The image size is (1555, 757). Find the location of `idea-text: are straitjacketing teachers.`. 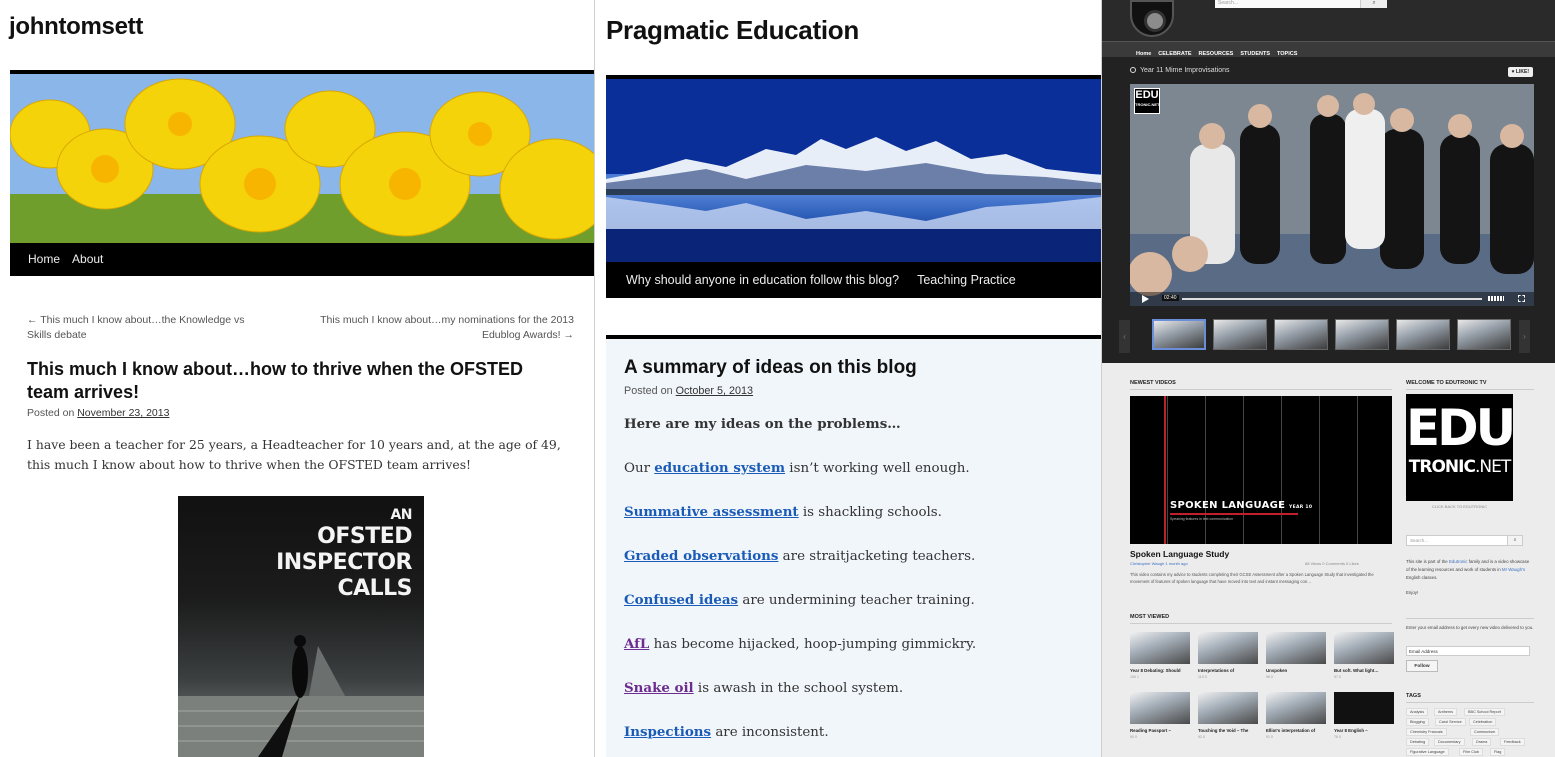

idea-text: are straitjacketing teachers. is located at coordinates (877, 556).